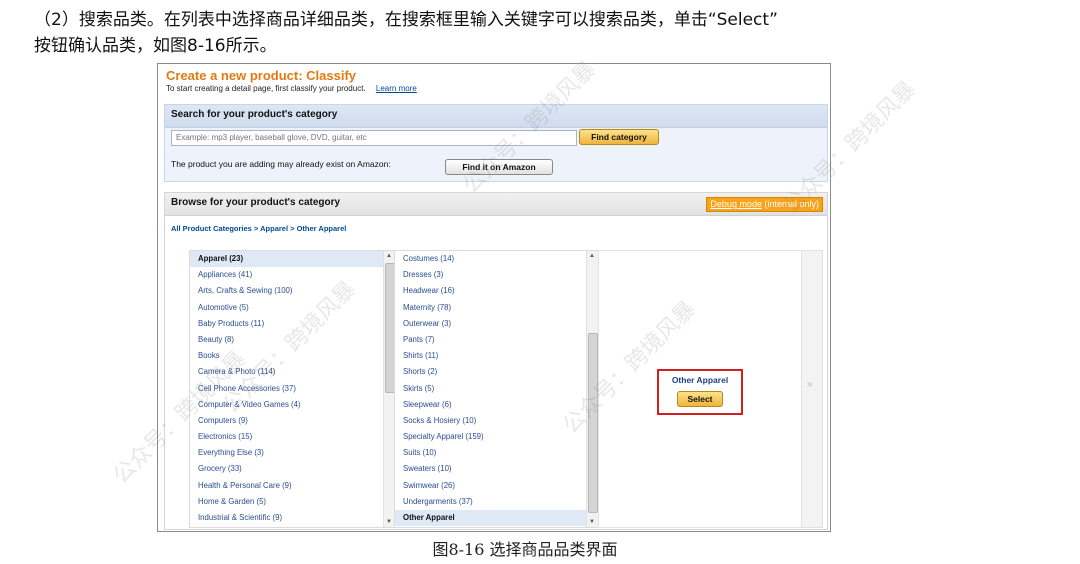 Image resolution: width=1080 pixels, height=564 pixels. I want to click on subcategory-list-item: Costumes (14), so click(490, 259).